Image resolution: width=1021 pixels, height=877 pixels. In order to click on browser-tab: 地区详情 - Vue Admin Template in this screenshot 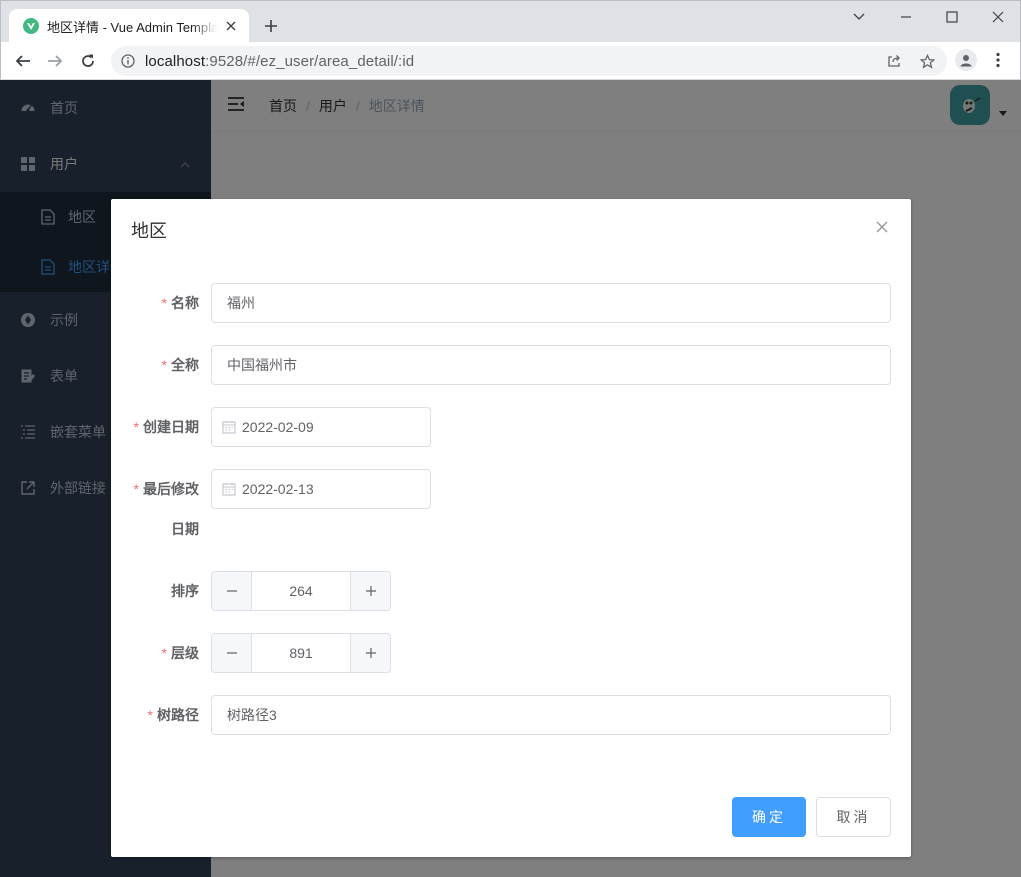, I will do `click(129, 26)`.